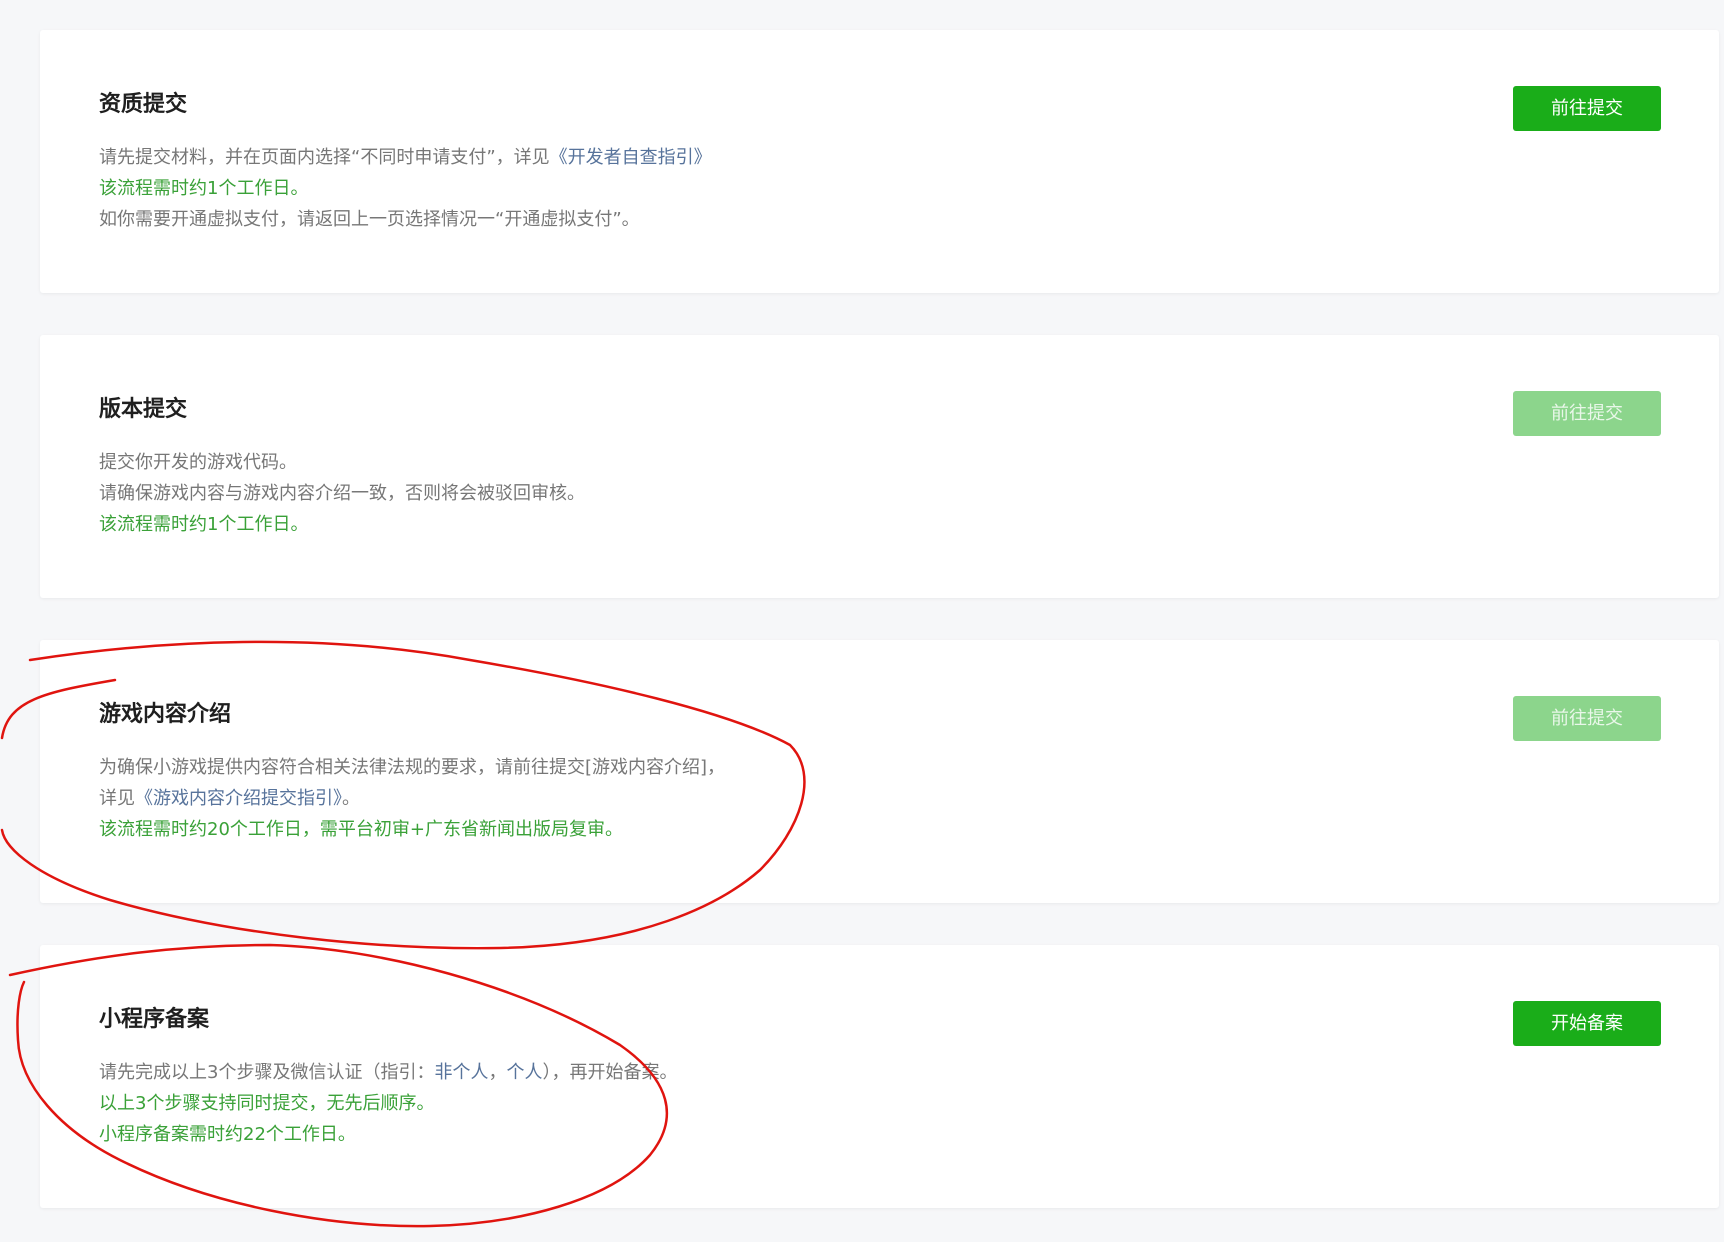 The image size is (1724, 1242). Describe the element at coordinates (461, 1072) in the screenshot. I see `non-personal-guide-link: 非个人` at that location.